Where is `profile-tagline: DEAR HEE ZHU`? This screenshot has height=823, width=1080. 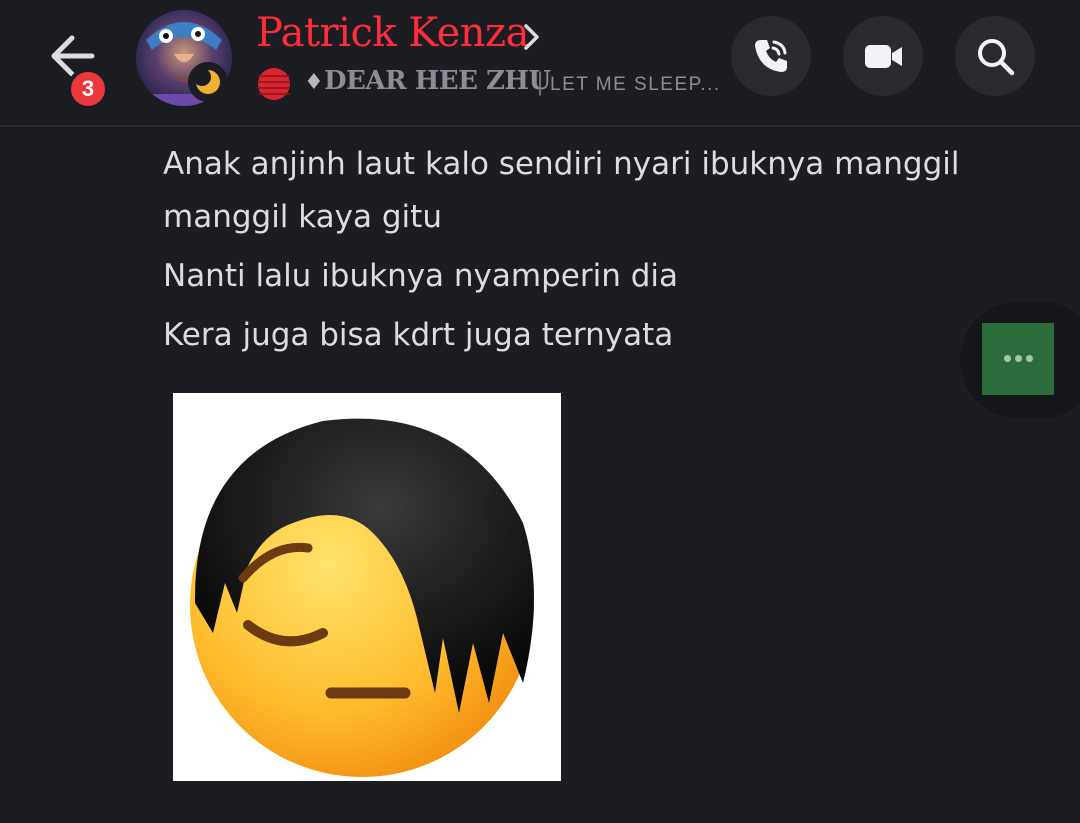
profile-tagline: DEAR HEE ZHU is located at coordinates (437, 81).